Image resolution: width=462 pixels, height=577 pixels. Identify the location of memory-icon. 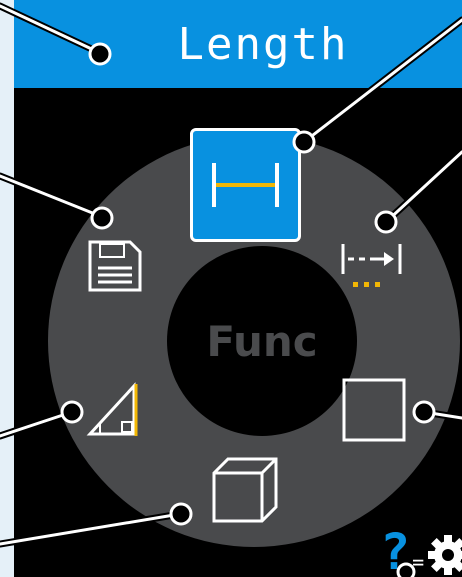
(115, 266).